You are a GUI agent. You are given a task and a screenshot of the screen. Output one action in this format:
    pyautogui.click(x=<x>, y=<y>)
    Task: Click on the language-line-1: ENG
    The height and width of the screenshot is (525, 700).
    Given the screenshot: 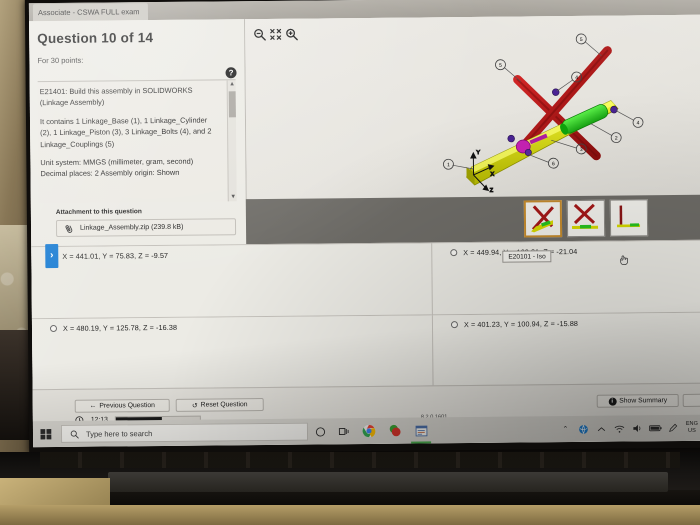 What is the action you would take?
    pyautogui.click(x=691, y=423)
    